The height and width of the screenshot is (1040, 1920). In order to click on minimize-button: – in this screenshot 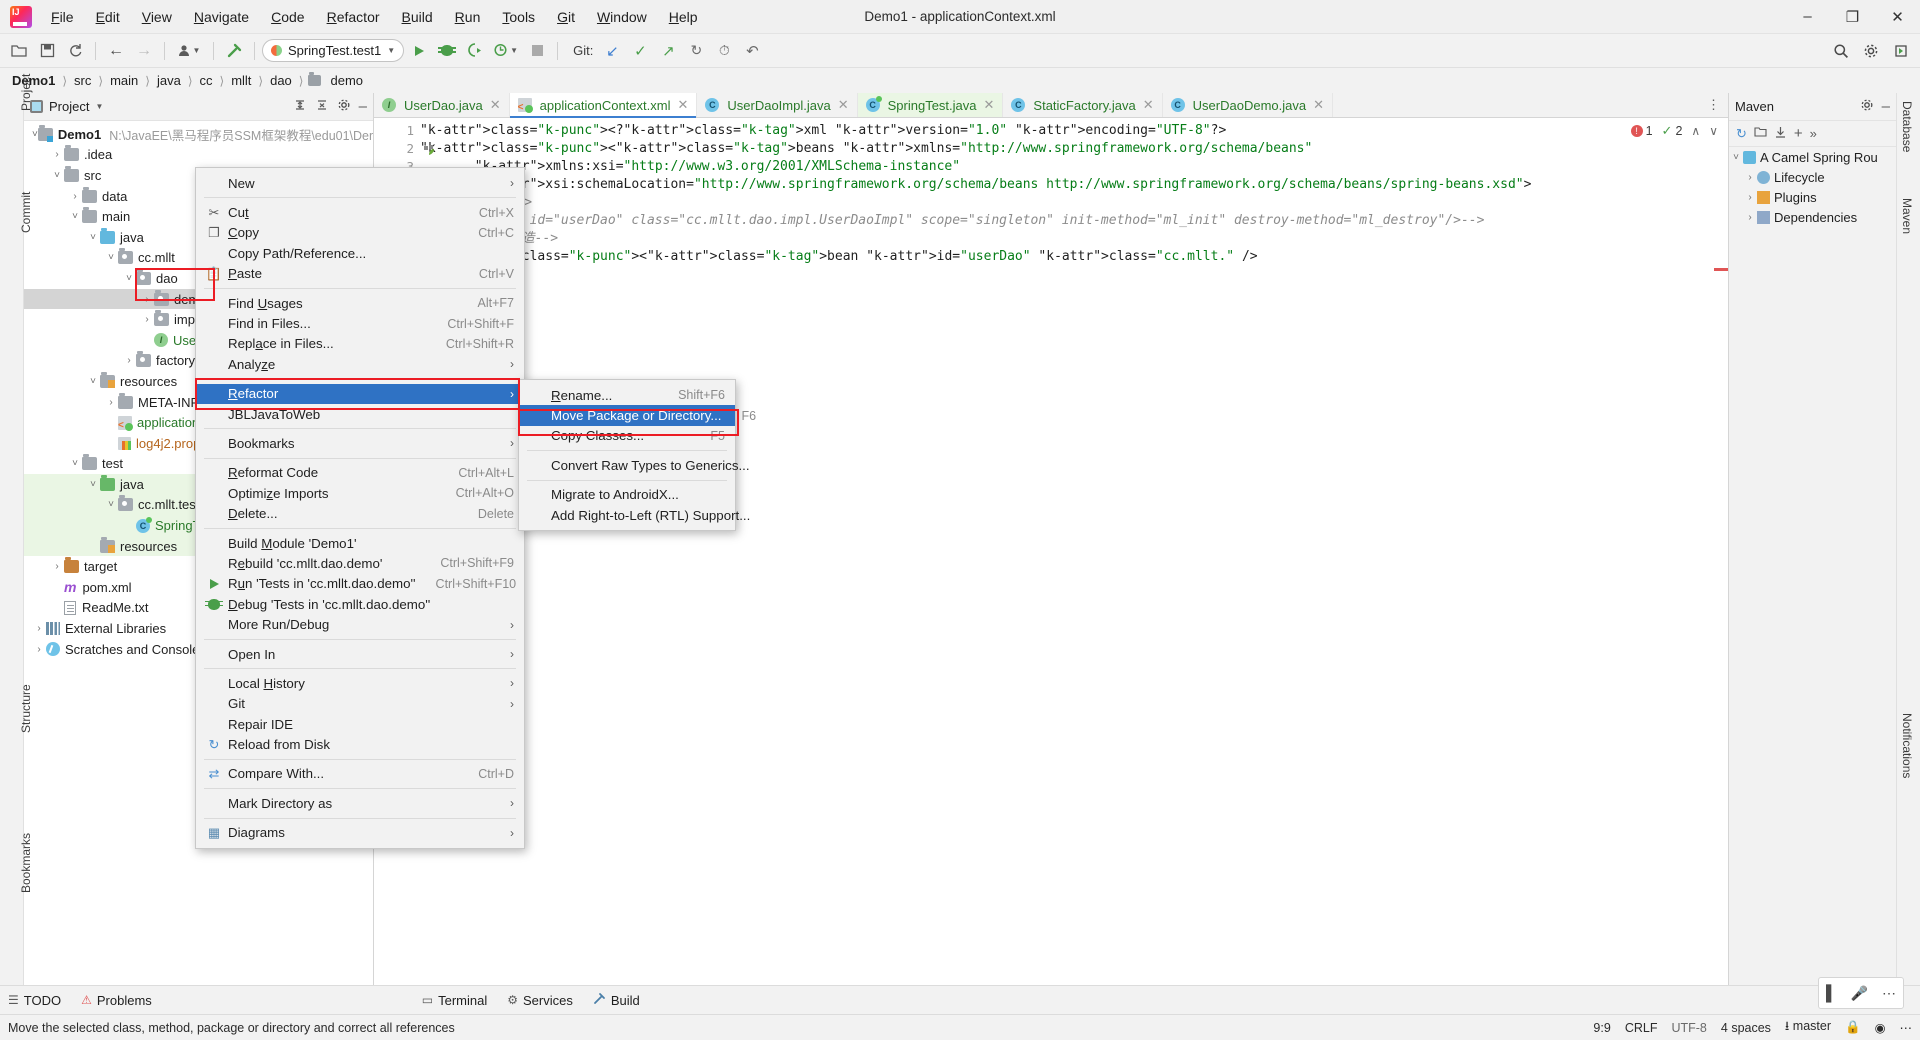, I will do `click(1807, 17)`.